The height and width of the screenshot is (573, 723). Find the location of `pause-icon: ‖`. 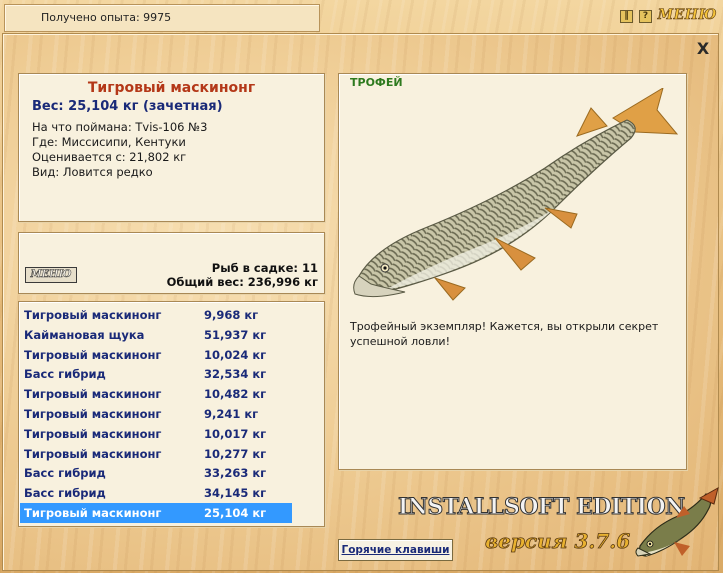

pause-icon: ‖ is located at coordinates (626, 16).